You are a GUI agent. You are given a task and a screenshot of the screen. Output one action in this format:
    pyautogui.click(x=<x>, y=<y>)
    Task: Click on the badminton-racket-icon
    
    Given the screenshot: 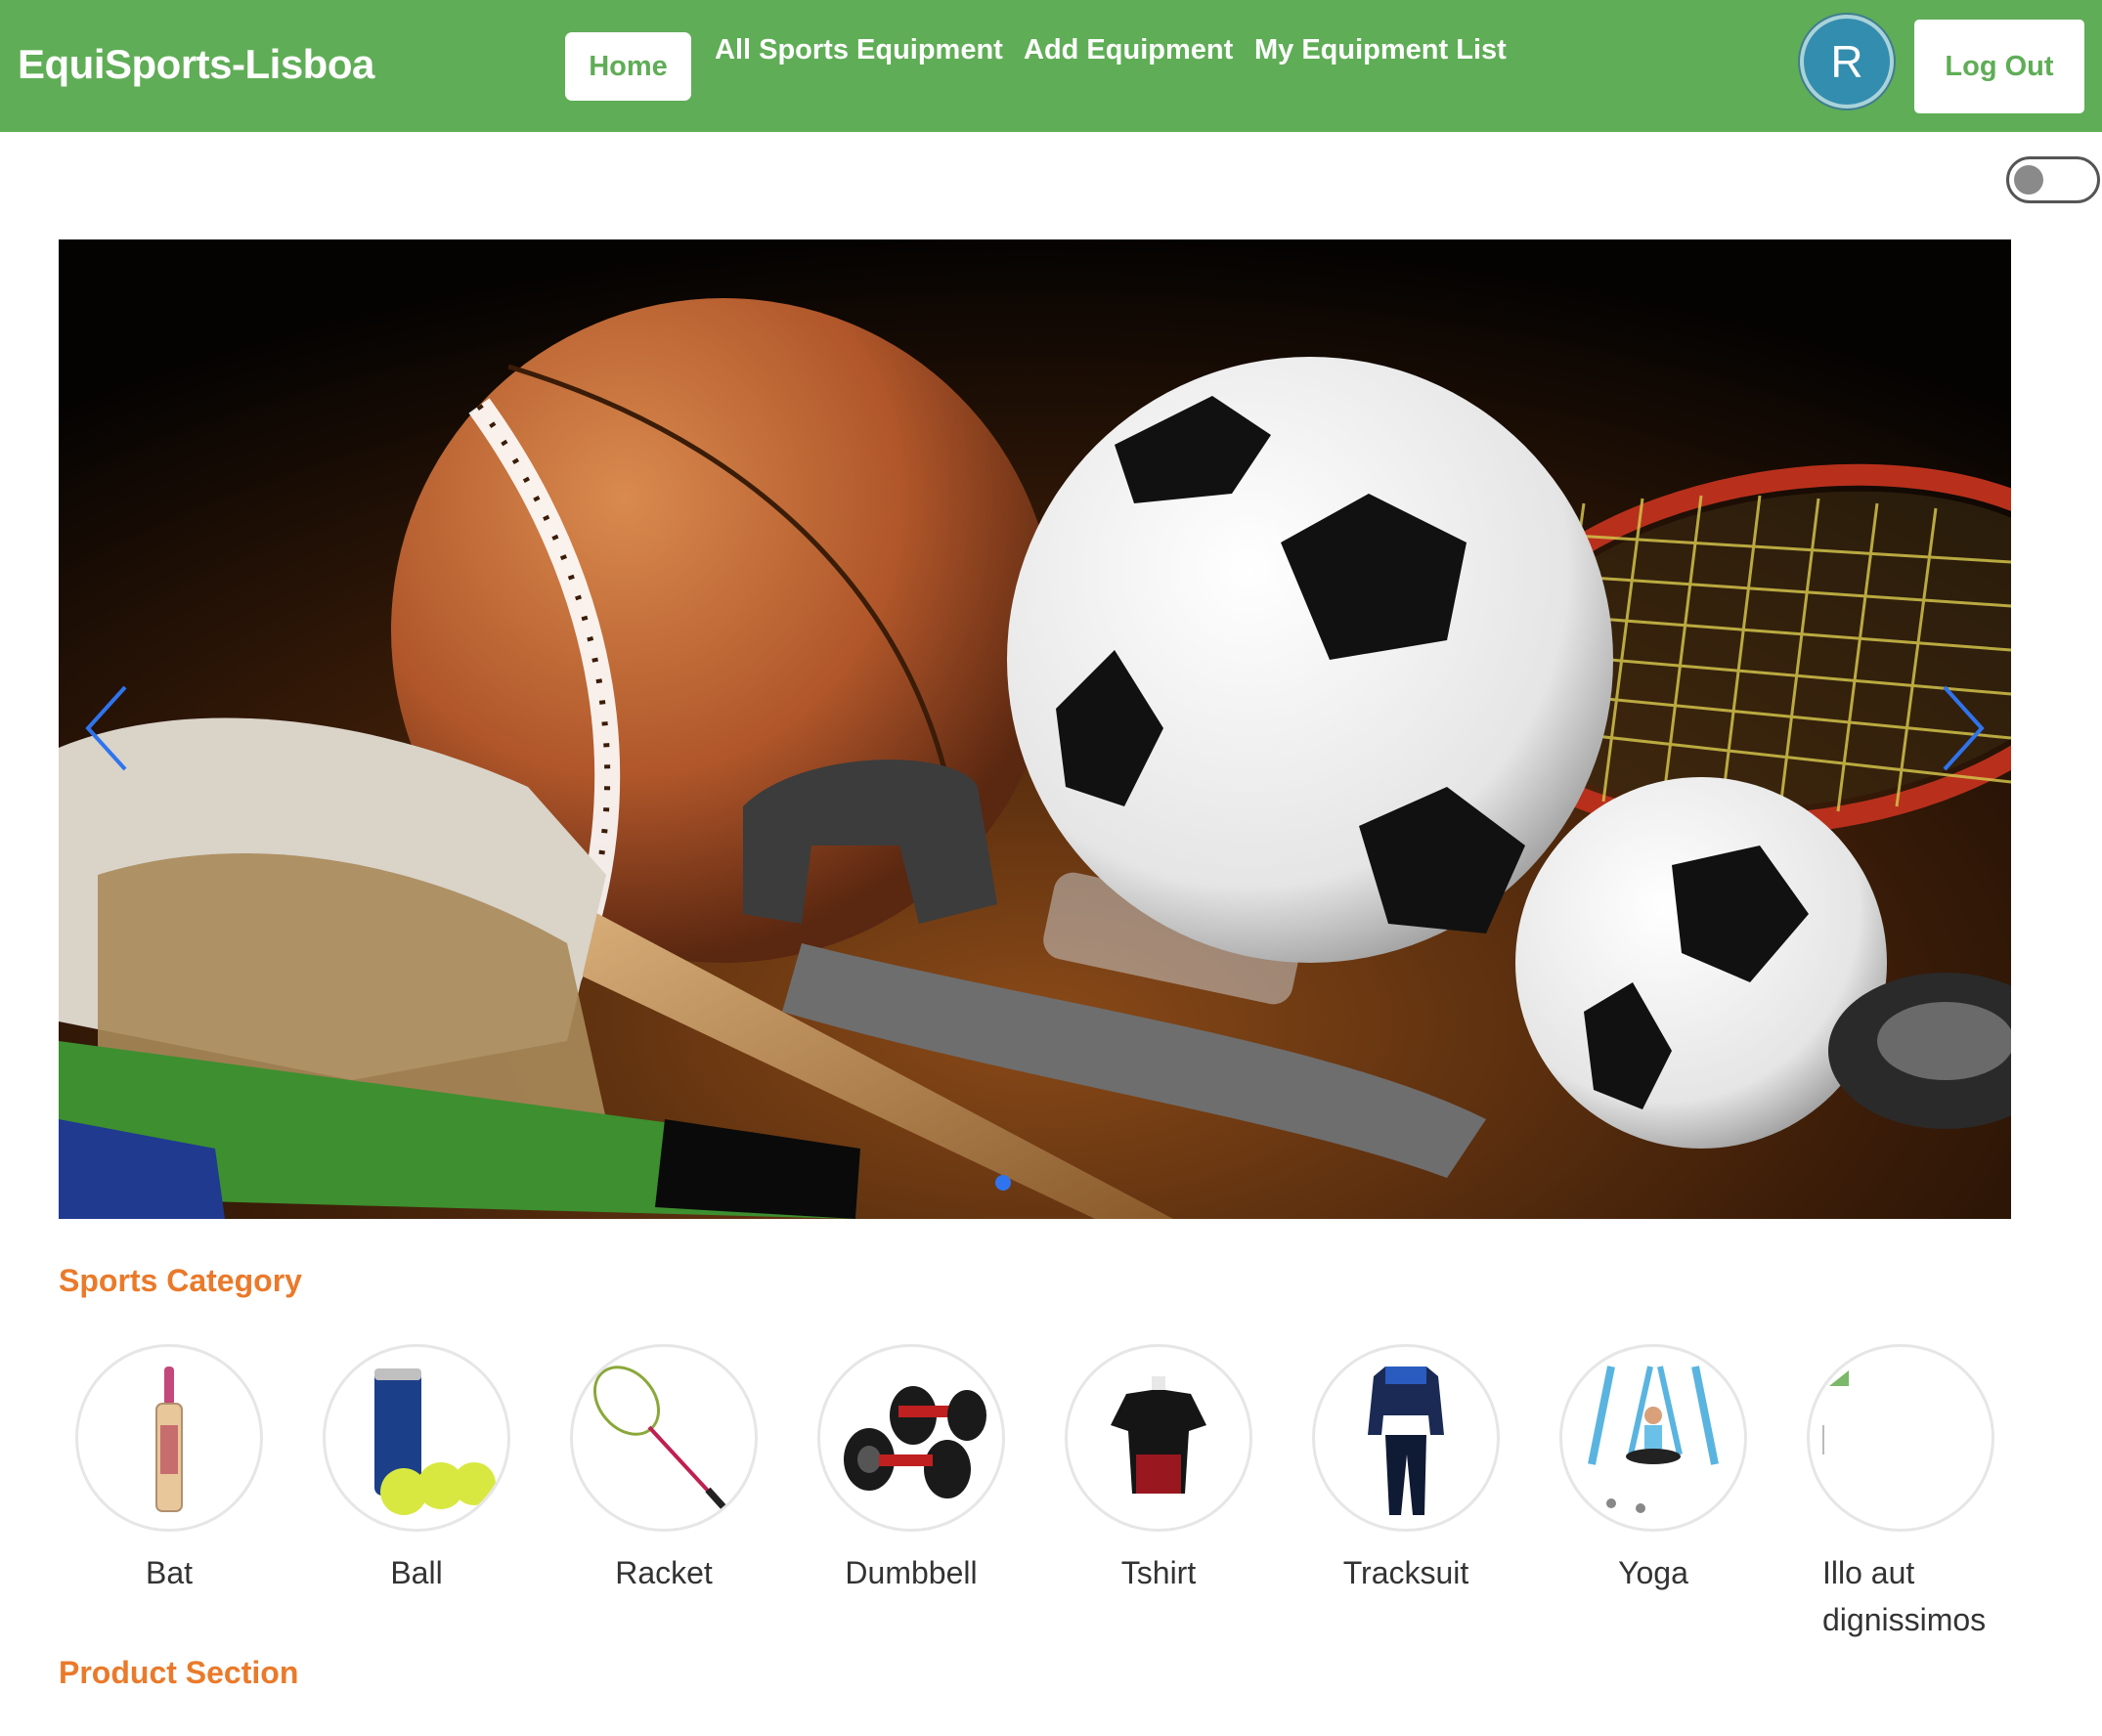 What is the action you would take?
    pyautogui.click(x=660, y=1439)
    